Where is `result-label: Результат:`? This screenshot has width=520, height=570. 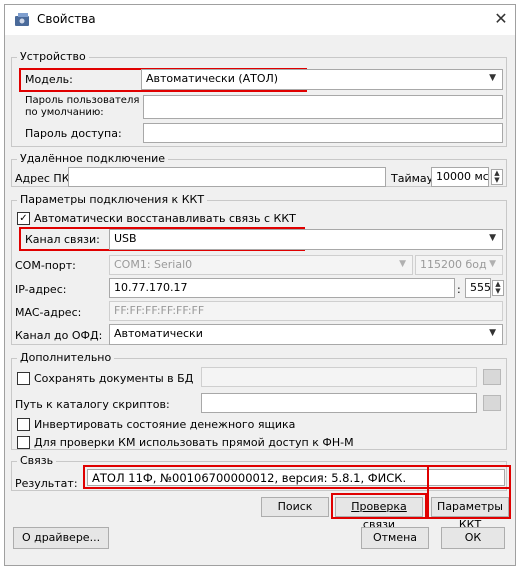 result-label: Результат: is located at coordinates (46, 483).